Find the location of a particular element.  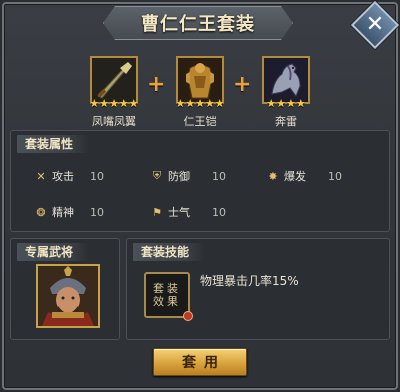

attributes-label: 套装属性 is located at coordinates (53, 144).